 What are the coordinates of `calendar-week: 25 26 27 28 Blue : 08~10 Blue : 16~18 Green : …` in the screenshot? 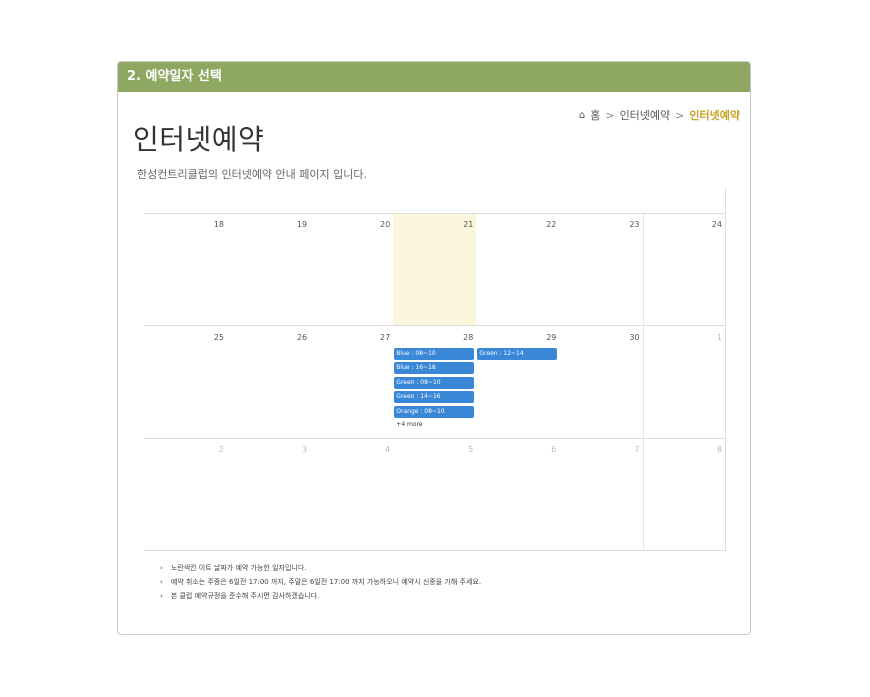 It's located at (435, 382).